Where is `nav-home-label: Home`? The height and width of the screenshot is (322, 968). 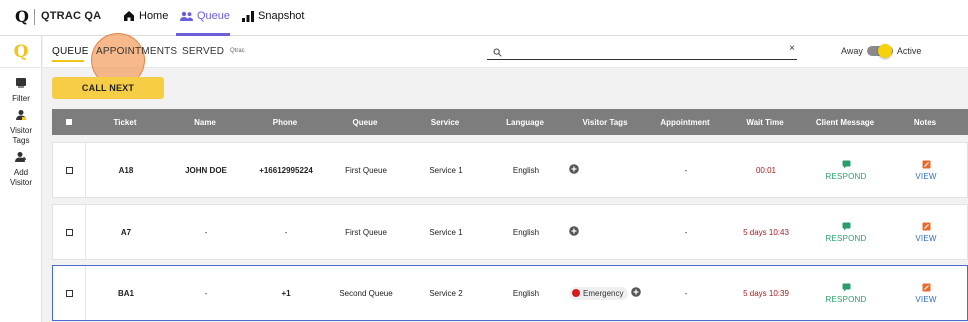
nav-home-label: Home is located at coordinates (154, 16).